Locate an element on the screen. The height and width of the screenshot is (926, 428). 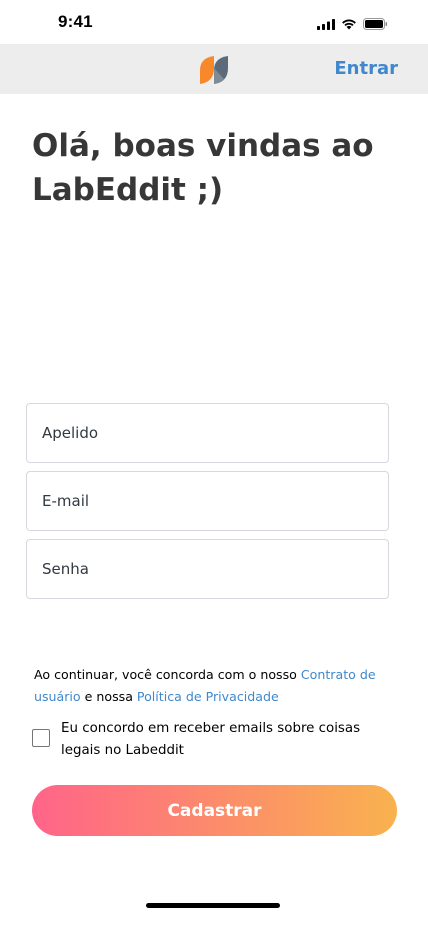
privacy-policy-link: Política de Privacidade is located at coordinates (208, 696).